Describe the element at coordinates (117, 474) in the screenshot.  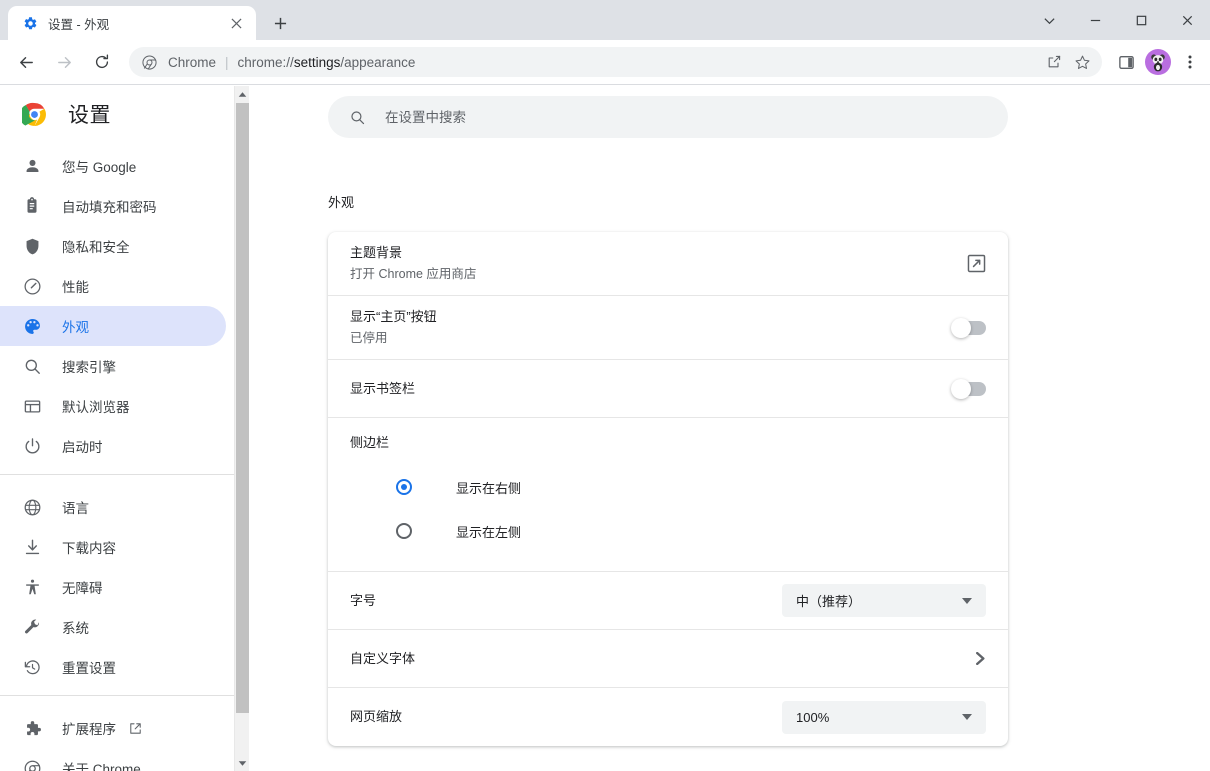
I see `sidebar-divider` at that location.